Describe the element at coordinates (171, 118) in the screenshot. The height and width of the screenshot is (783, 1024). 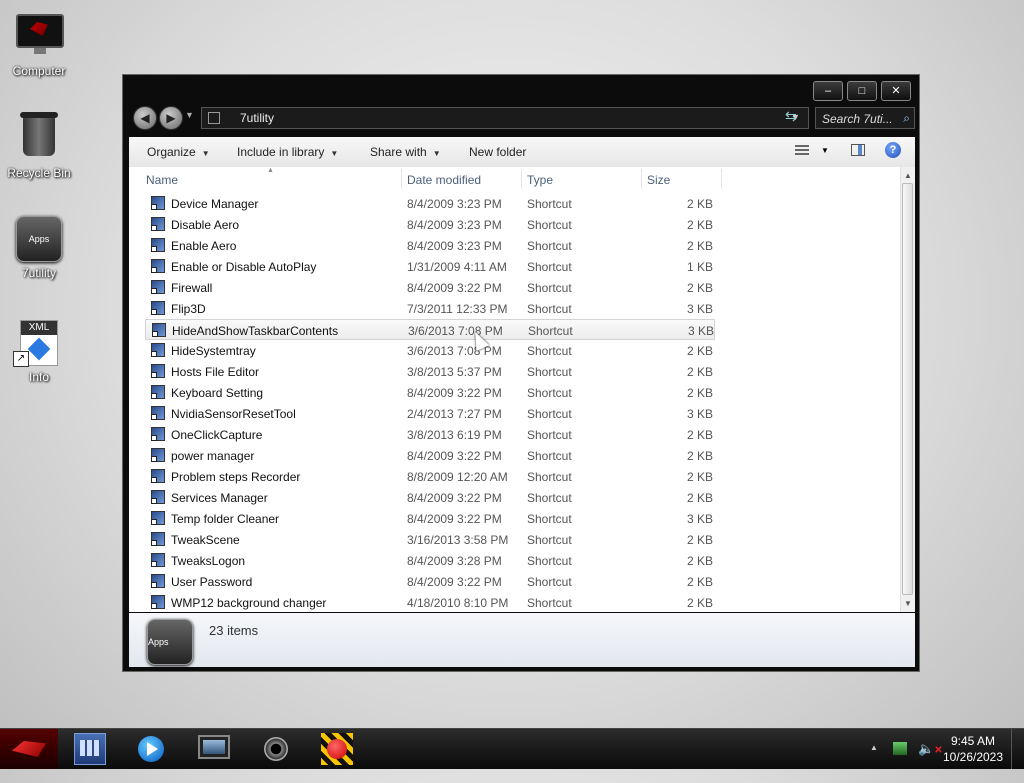
I see `forward-button: ▶` at that location.